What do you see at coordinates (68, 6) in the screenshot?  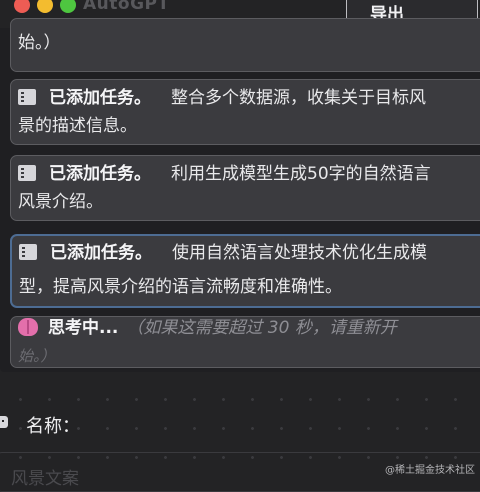 I see `maximize-window-button` at bounding box center [68, 6].